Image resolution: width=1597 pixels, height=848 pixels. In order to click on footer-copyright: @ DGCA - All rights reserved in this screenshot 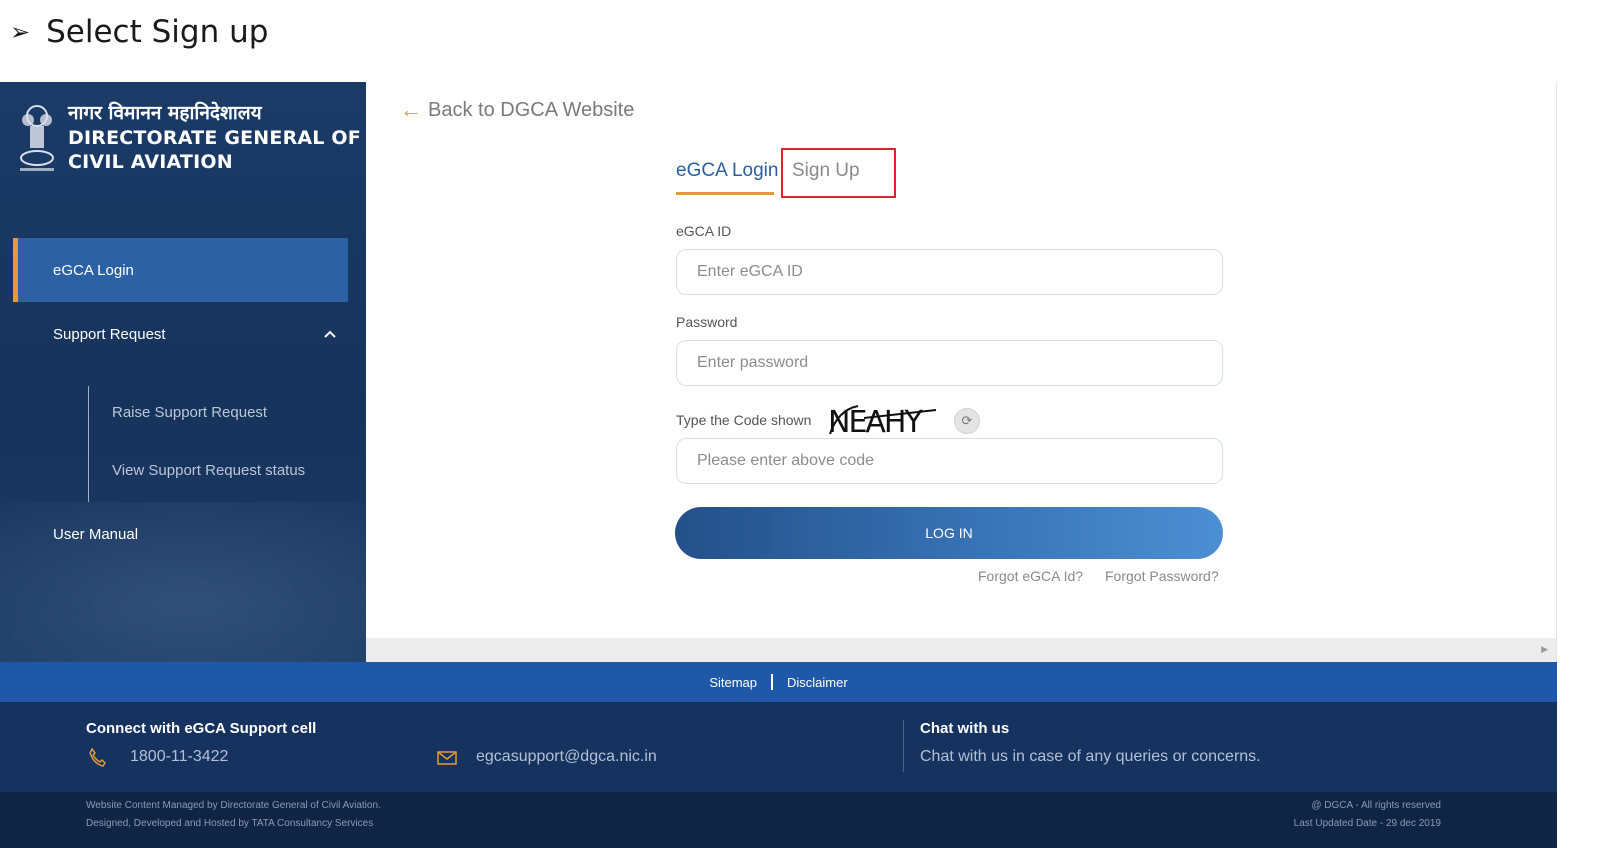, I will do `click(1376, 805)`.